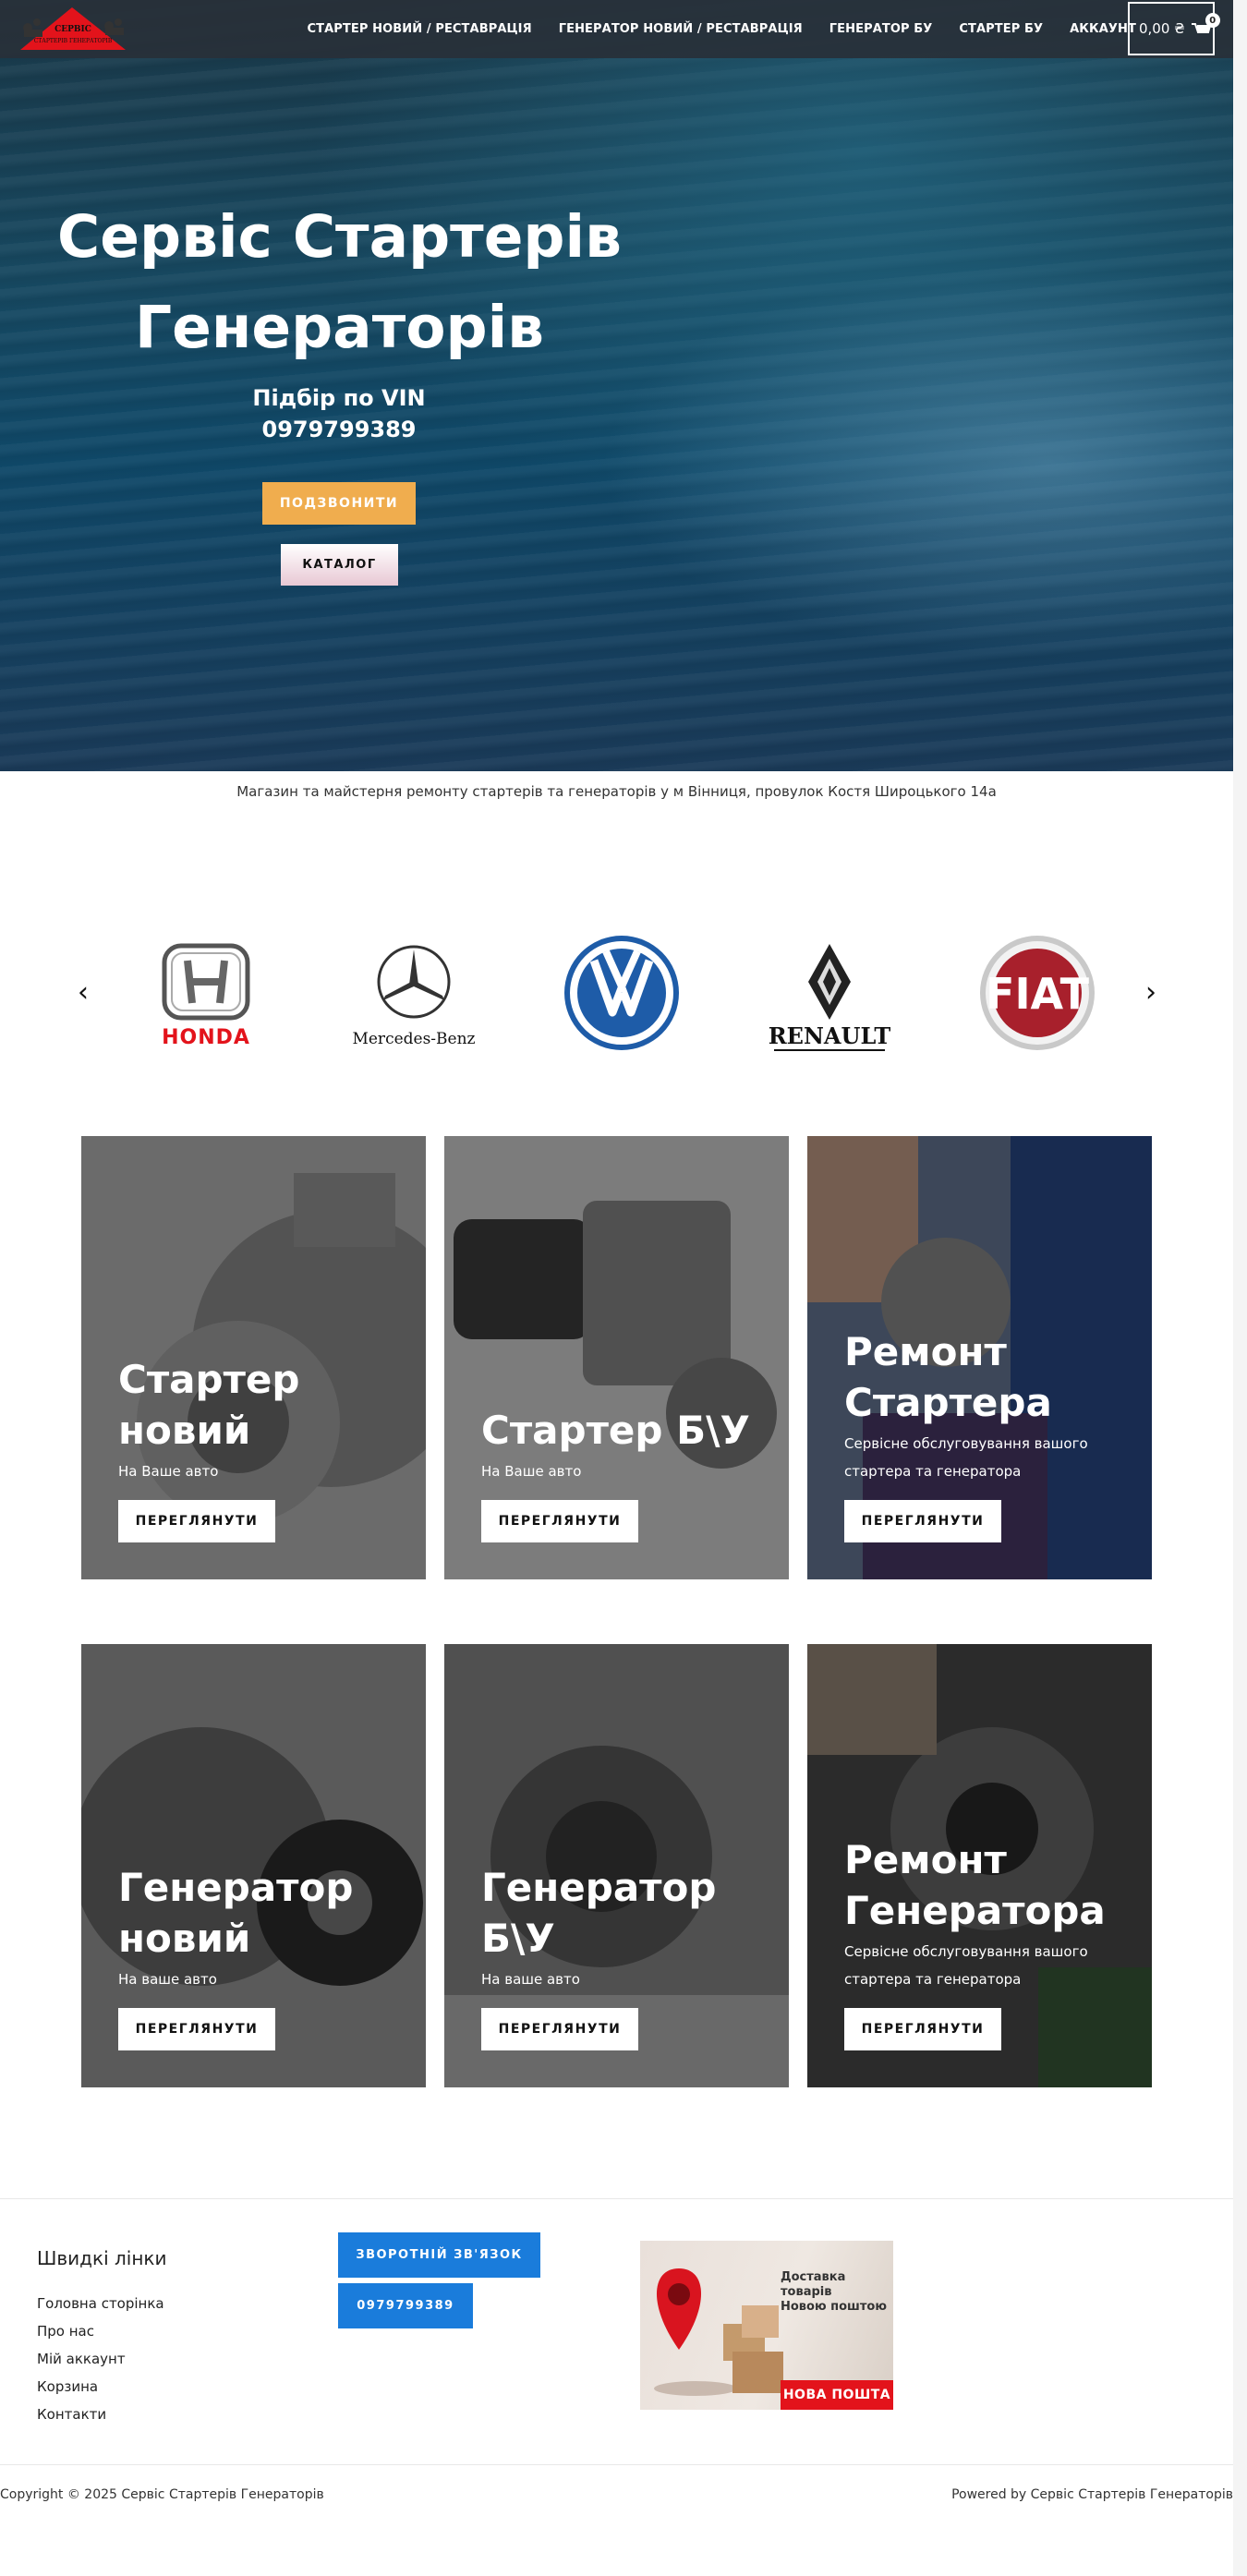 The height and width of the screenshot is (2576, 1247). What do you see at coordinates (829, 993) in the screenshot?
I see `brand-renault: RENAULT` at bounding box center [829, 993].